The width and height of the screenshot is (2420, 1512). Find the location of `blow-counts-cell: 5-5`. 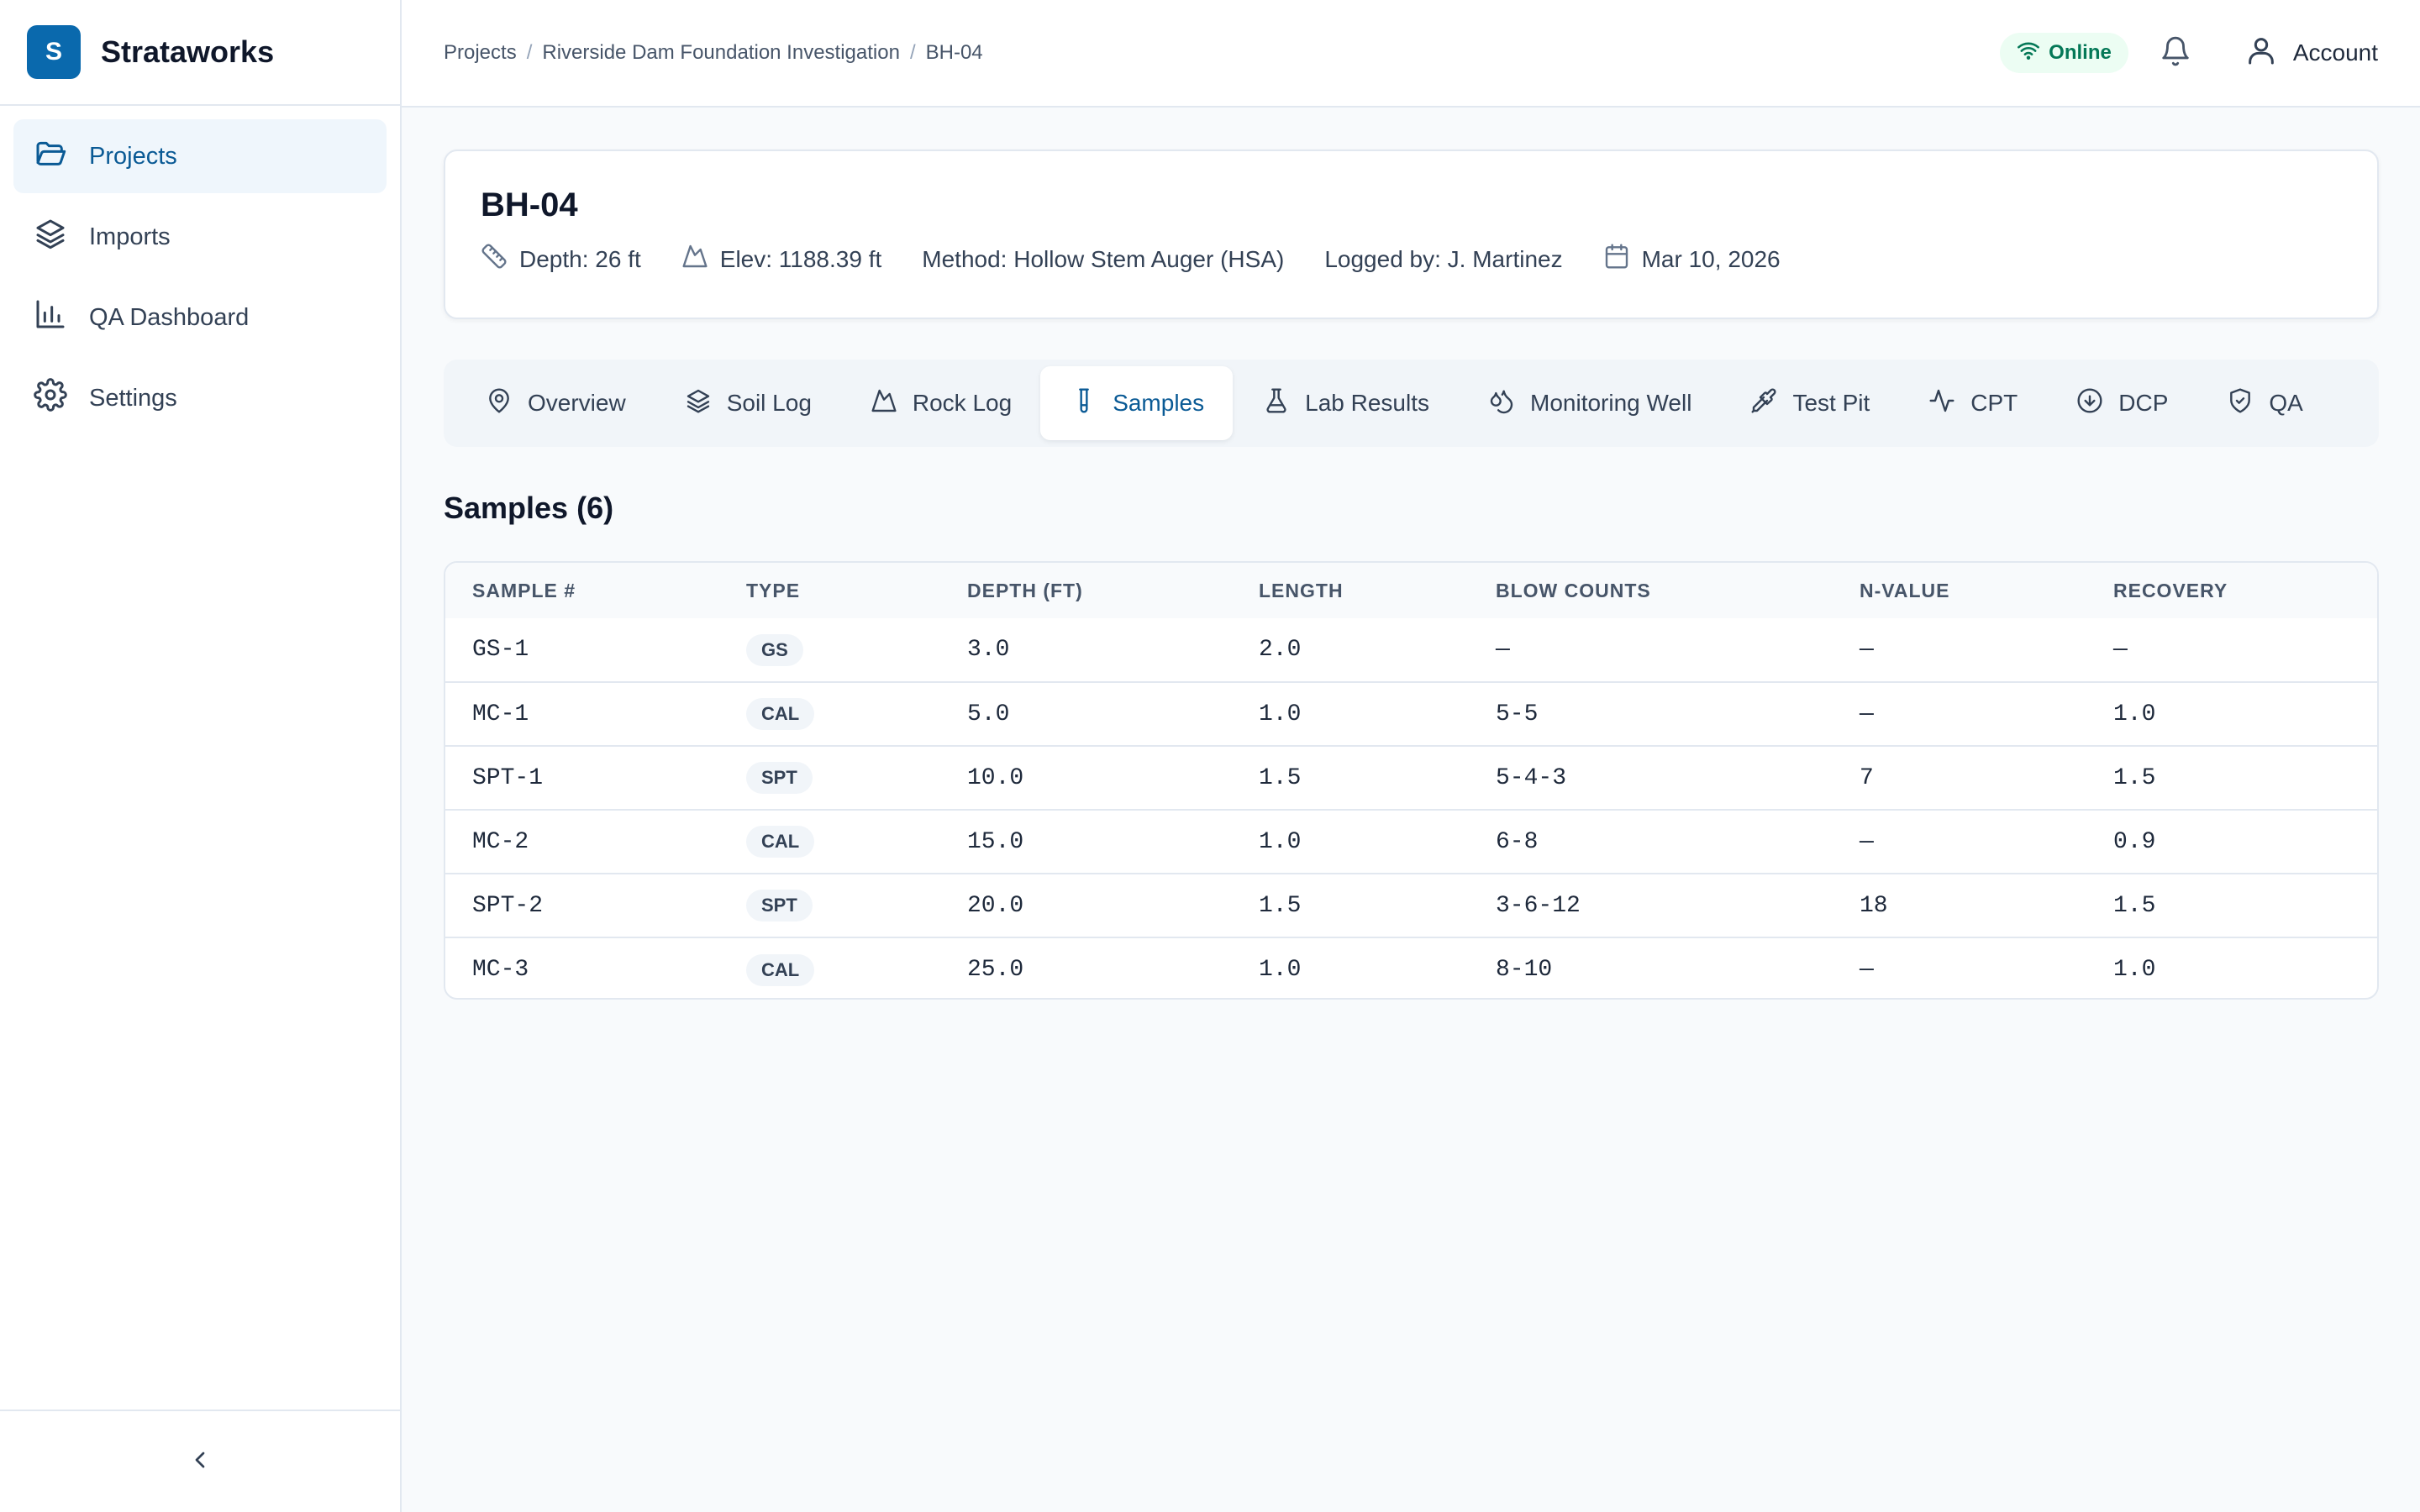

blow-counts-cell: 5-5 is located at coordinates (1517, 714).